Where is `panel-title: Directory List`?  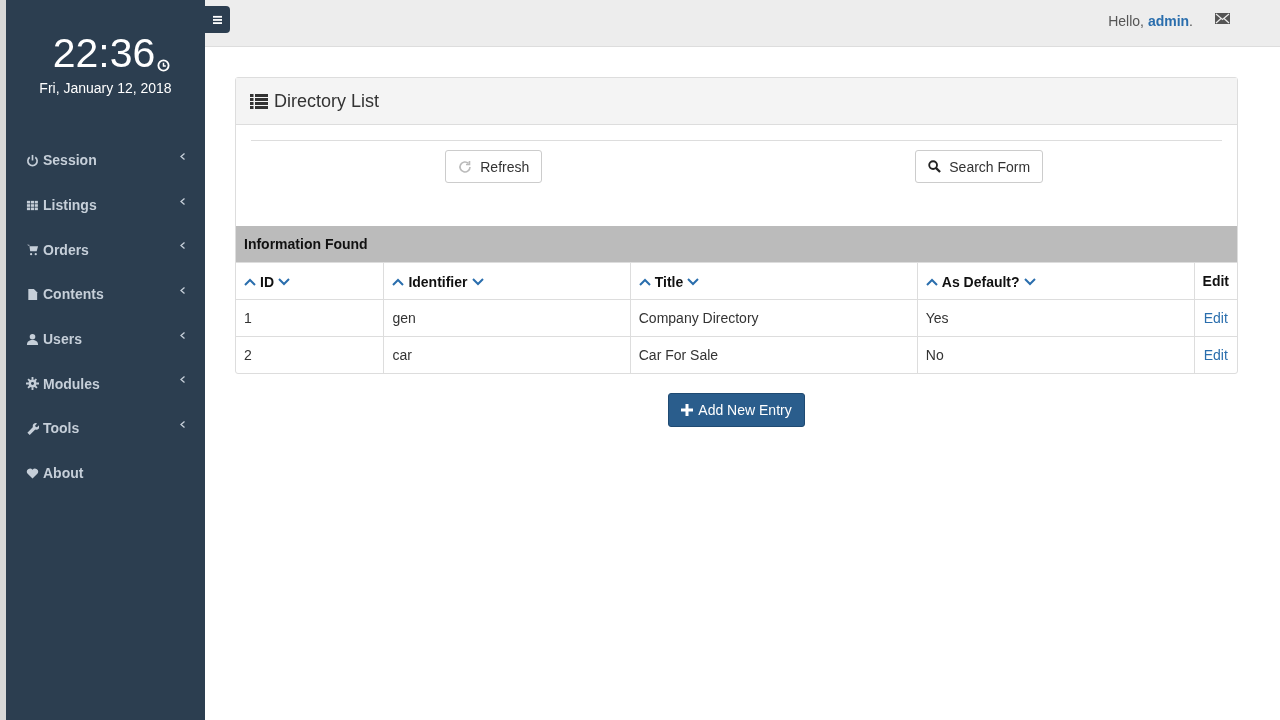 panel-title: Directory List is located at coordinates (327, 101).